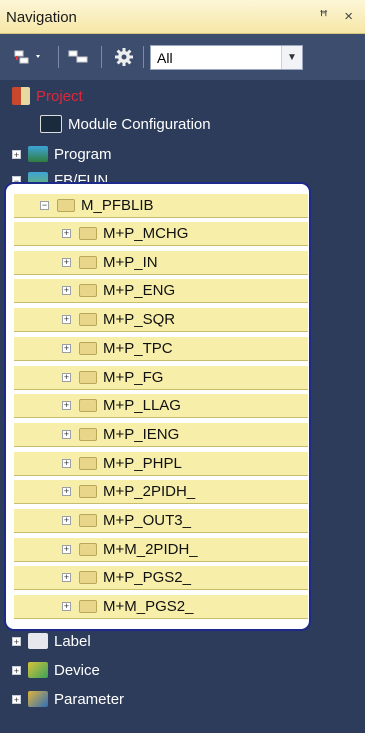  I want to click on window-controls: ꟸ ×, so click(339, 16).